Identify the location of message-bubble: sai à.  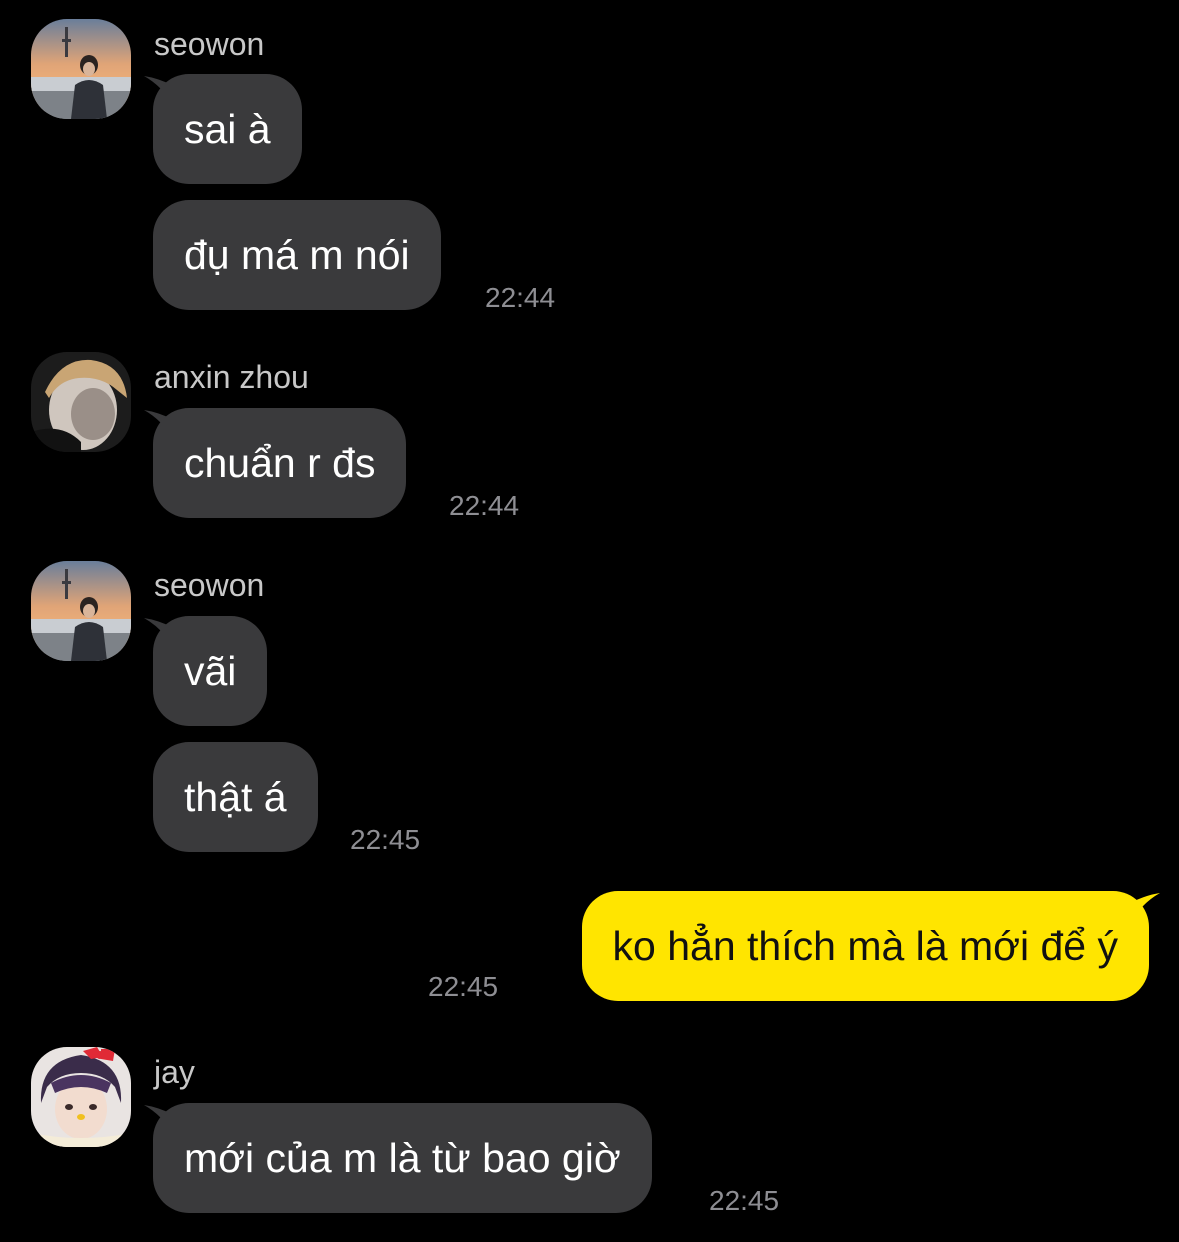
(227, 129).